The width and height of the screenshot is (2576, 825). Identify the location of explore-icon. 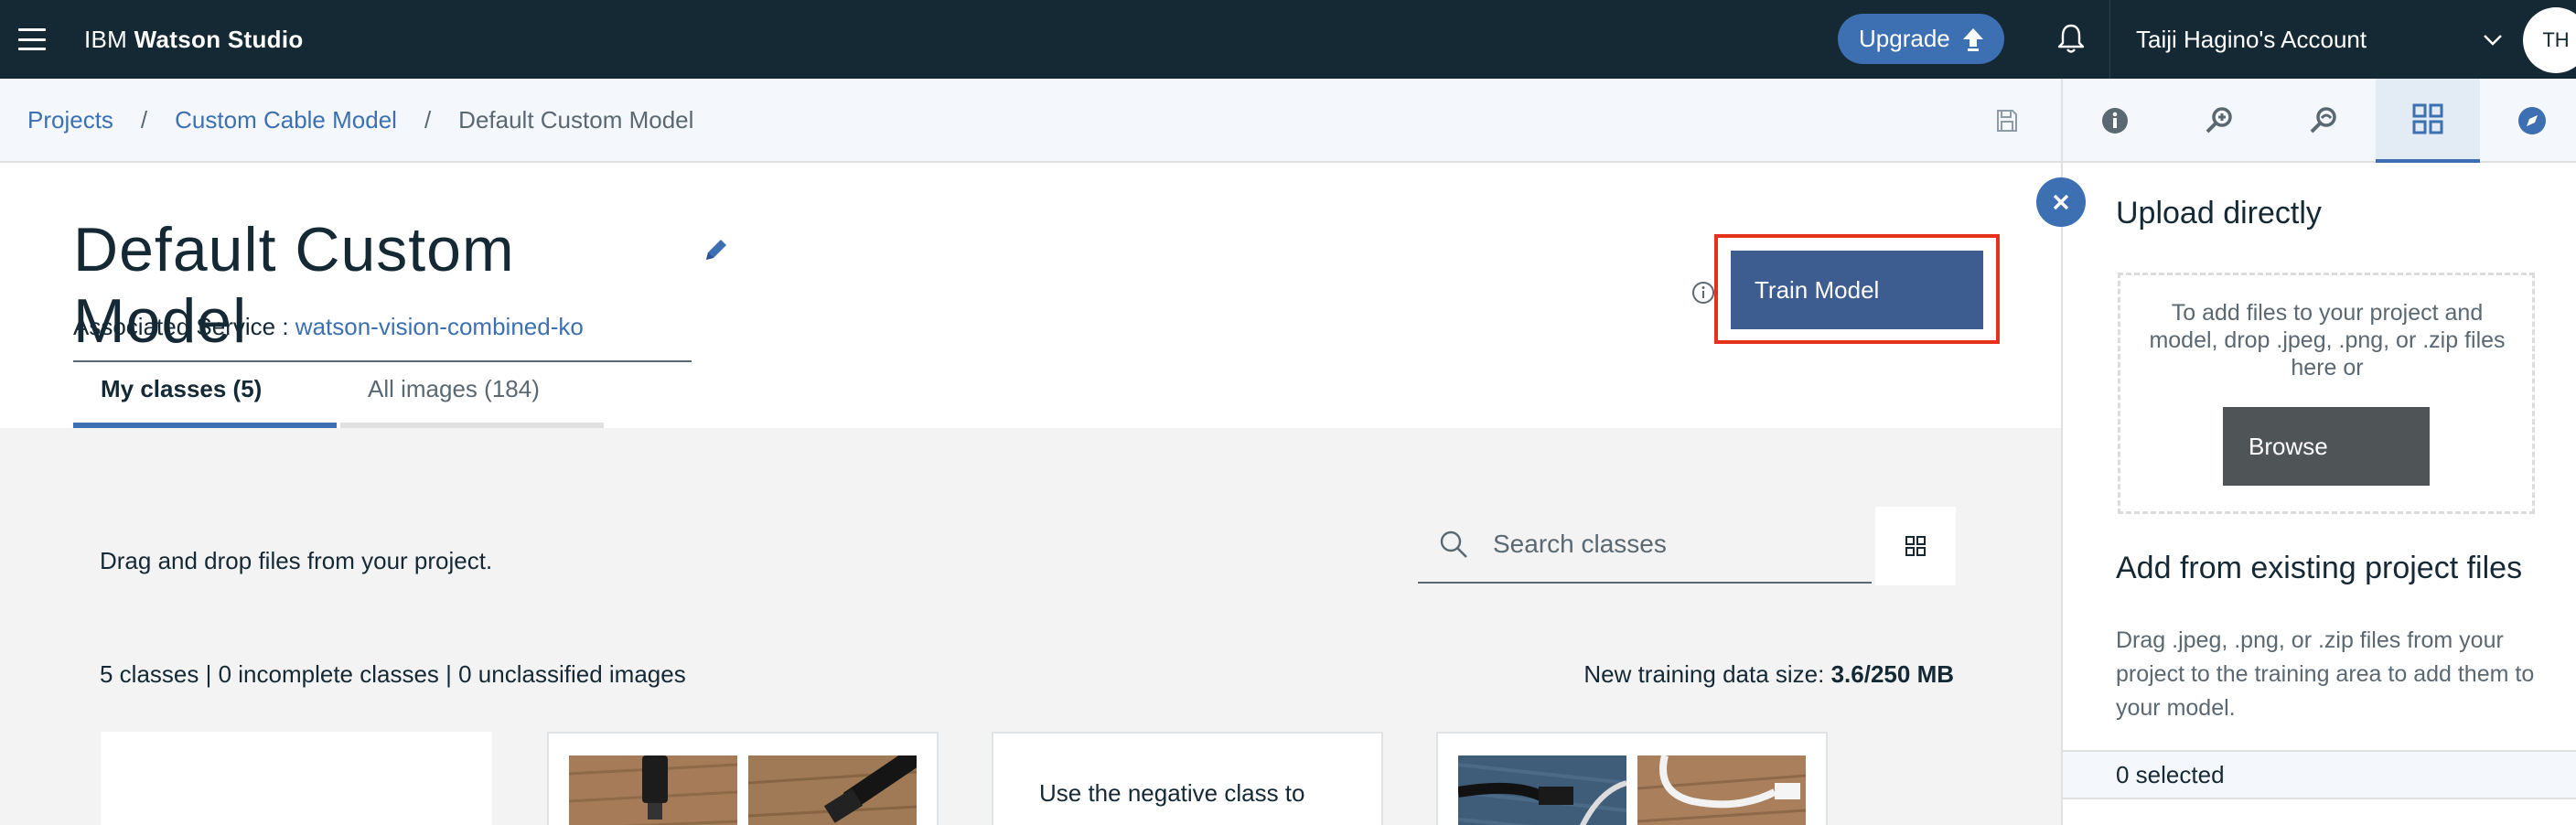
(2528, 121).